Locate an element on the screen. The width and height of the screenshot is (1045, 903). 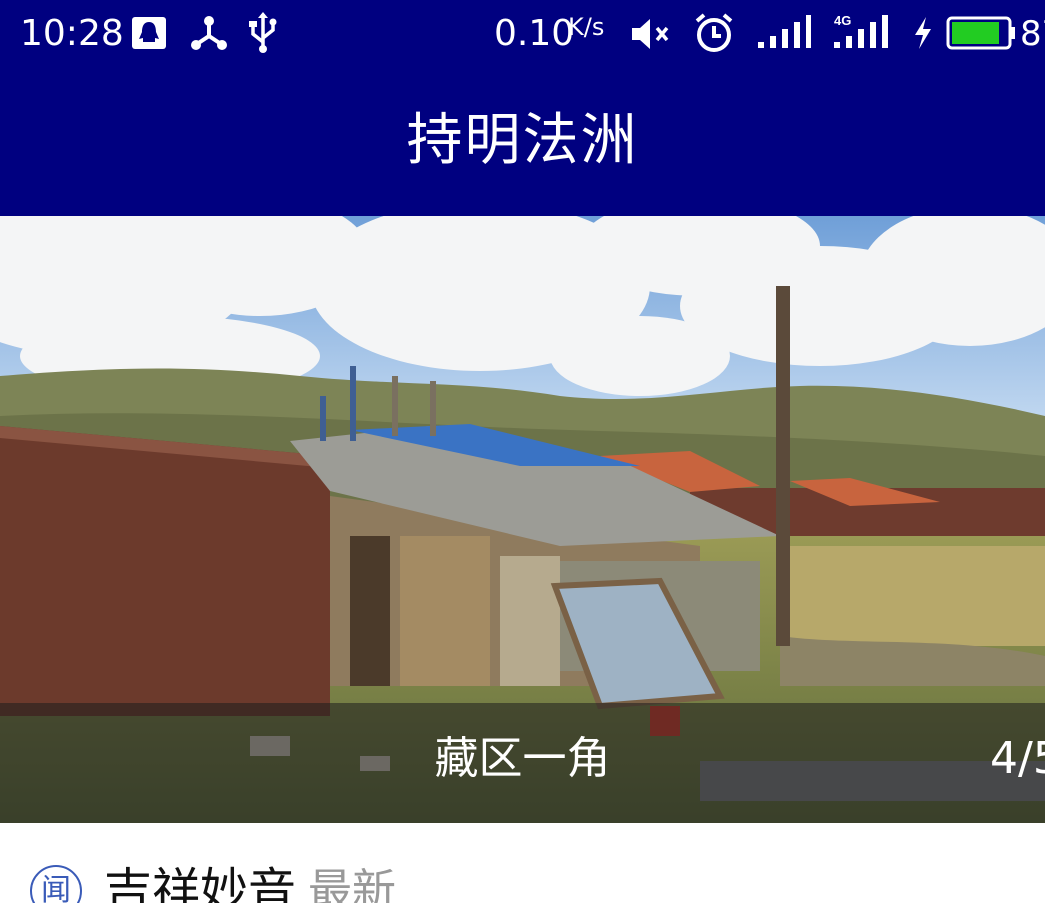
banner-caption-bar: 藏区一角 4/5 is located at coordinates (522, 763).